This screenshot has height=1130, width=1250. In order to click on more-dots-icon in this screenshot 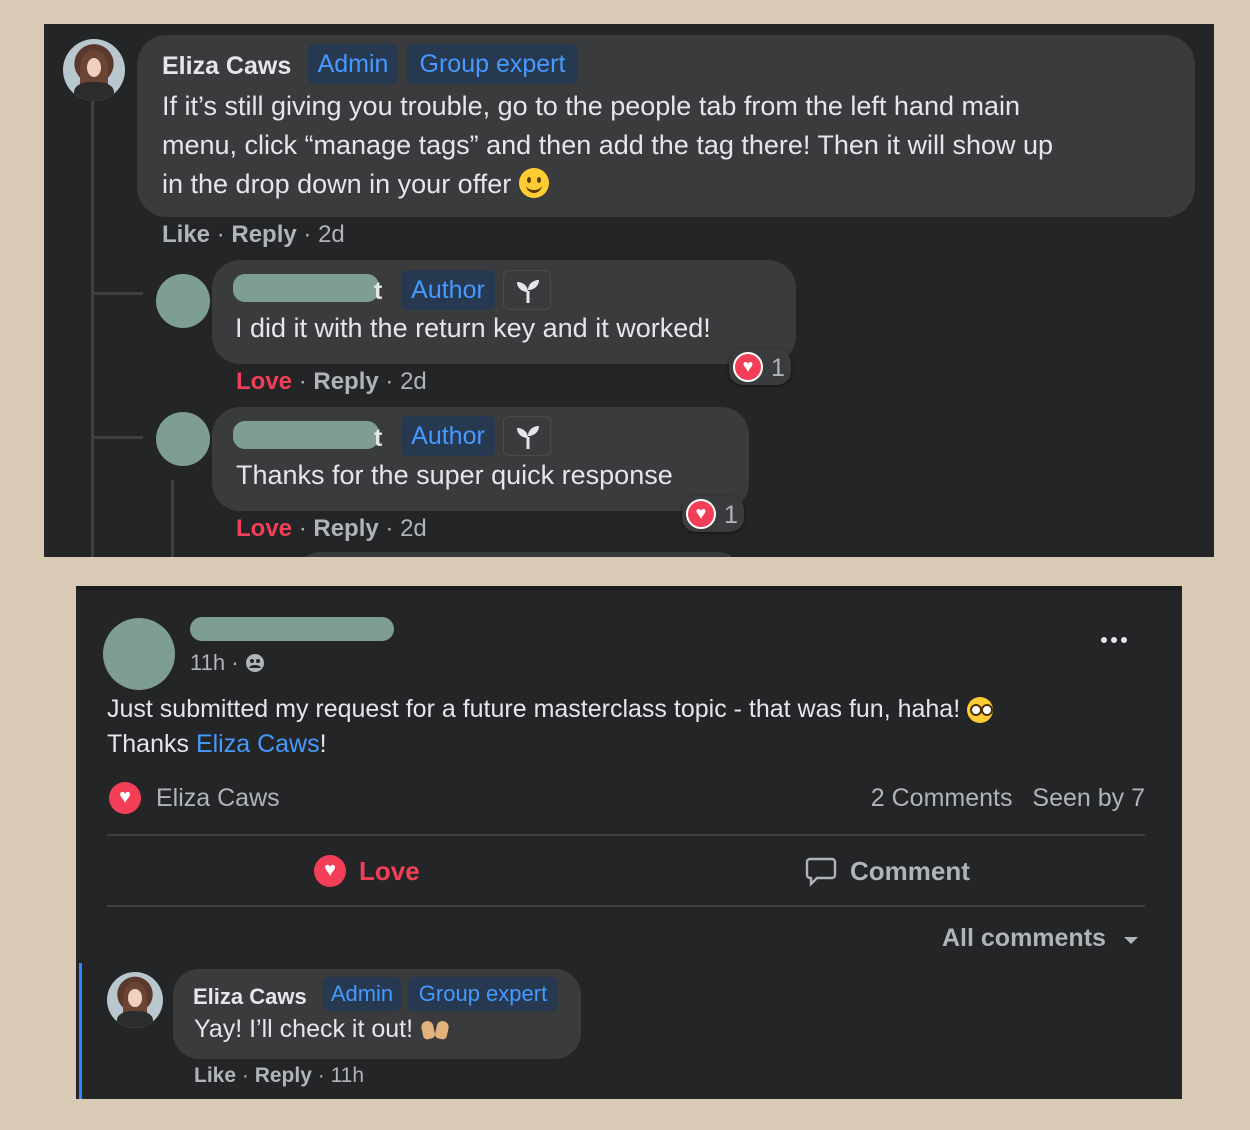, I will do `click(1114, 640)`.